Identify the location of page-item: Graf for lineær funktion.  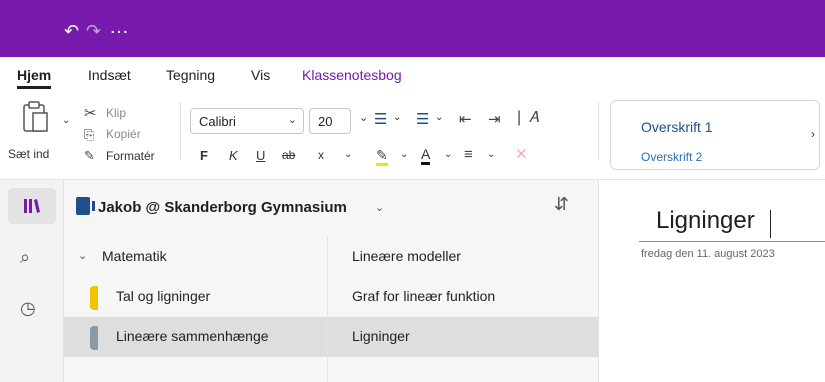
(463, 297).